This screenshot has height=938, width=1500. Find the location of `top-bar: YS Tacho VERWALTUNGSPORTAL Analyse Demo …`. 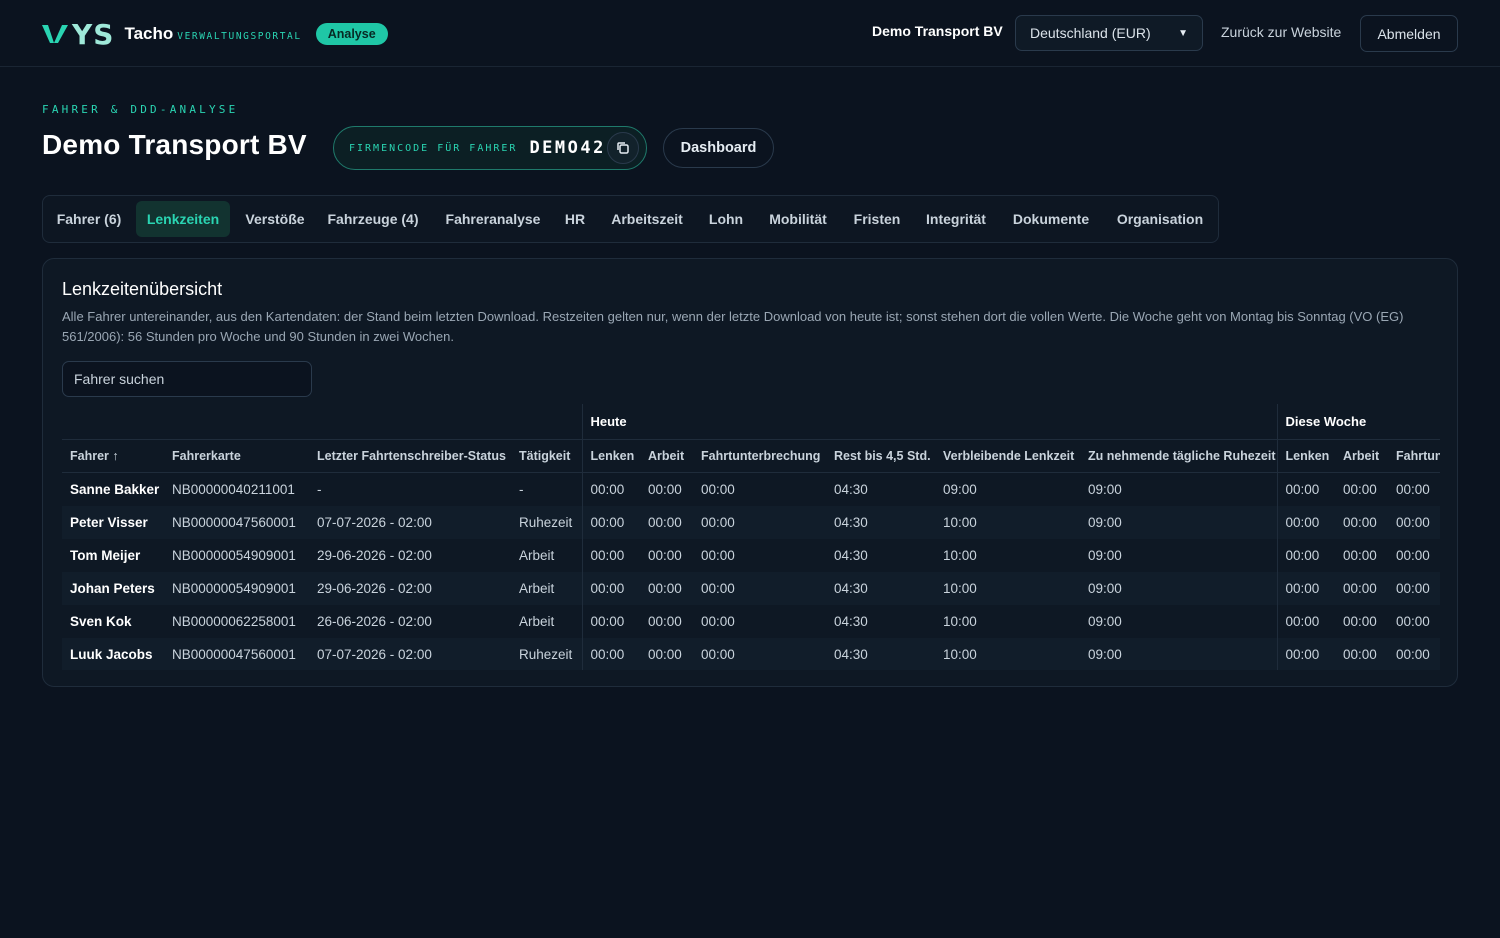

top-bar: YS Tacho VERWALTUNGSPORTAL Analyse Demo … is located at coordinates (750, 33).